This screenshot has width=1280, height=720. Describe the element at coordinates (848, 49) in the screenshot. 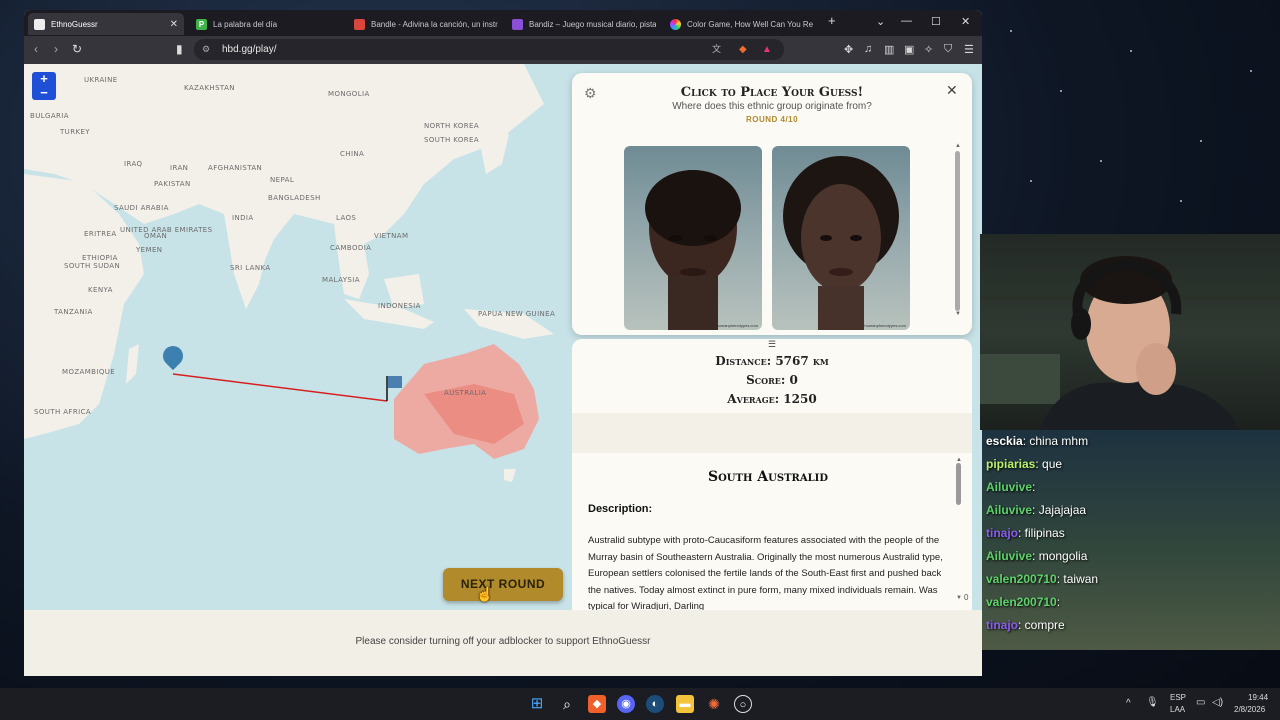

I see `extensions-icon: ✥` at that location.